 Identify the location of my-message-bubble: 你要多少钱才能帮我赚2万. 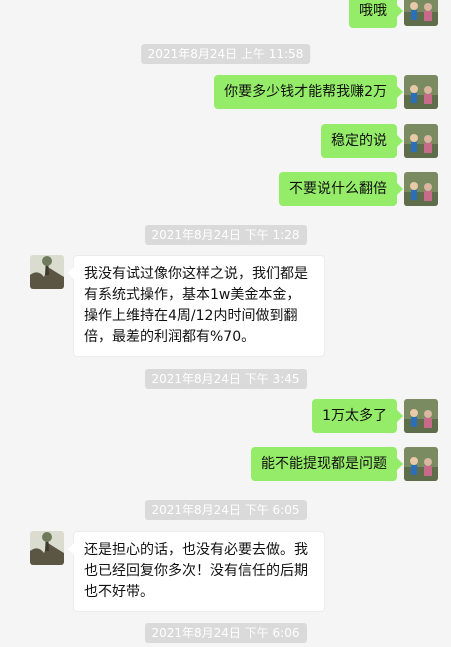
(308, 92).